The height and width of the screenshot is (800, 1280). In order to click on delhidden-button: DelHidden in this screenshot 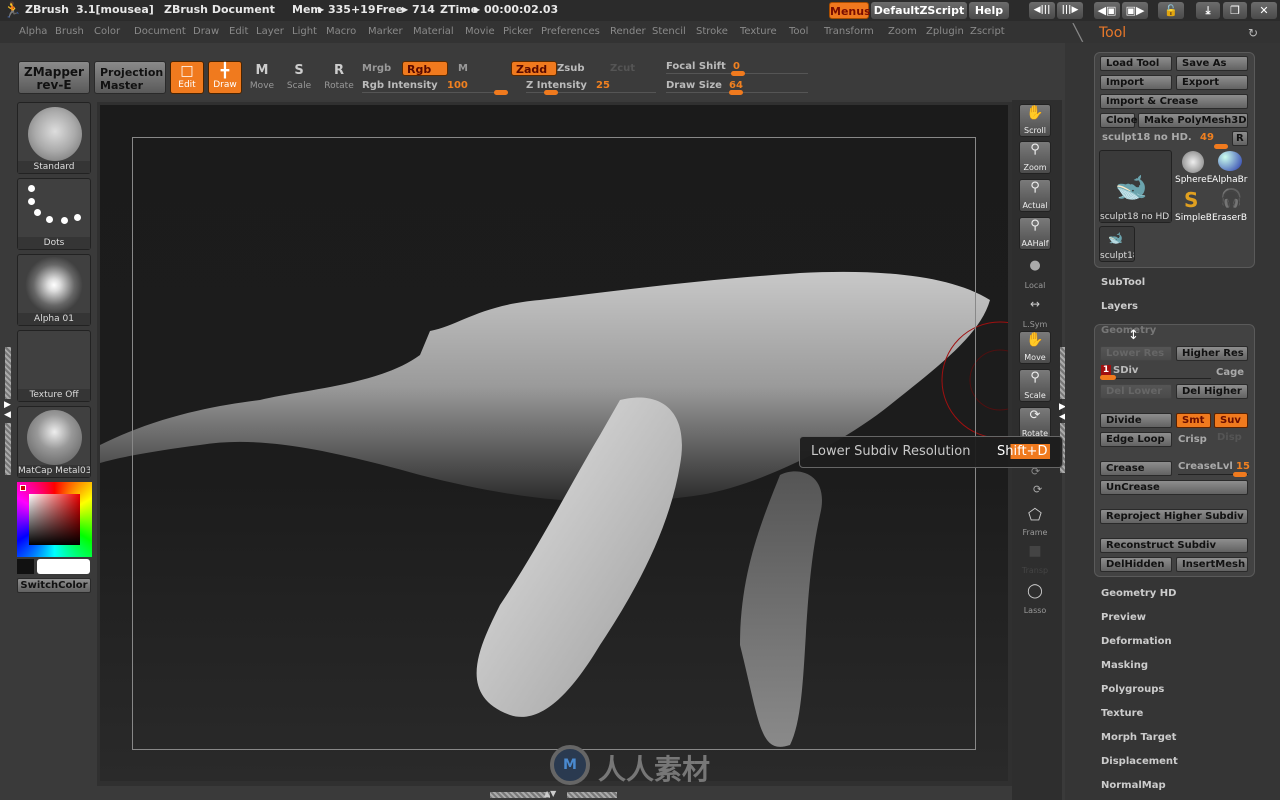, I will do `click(1136, 564)`.